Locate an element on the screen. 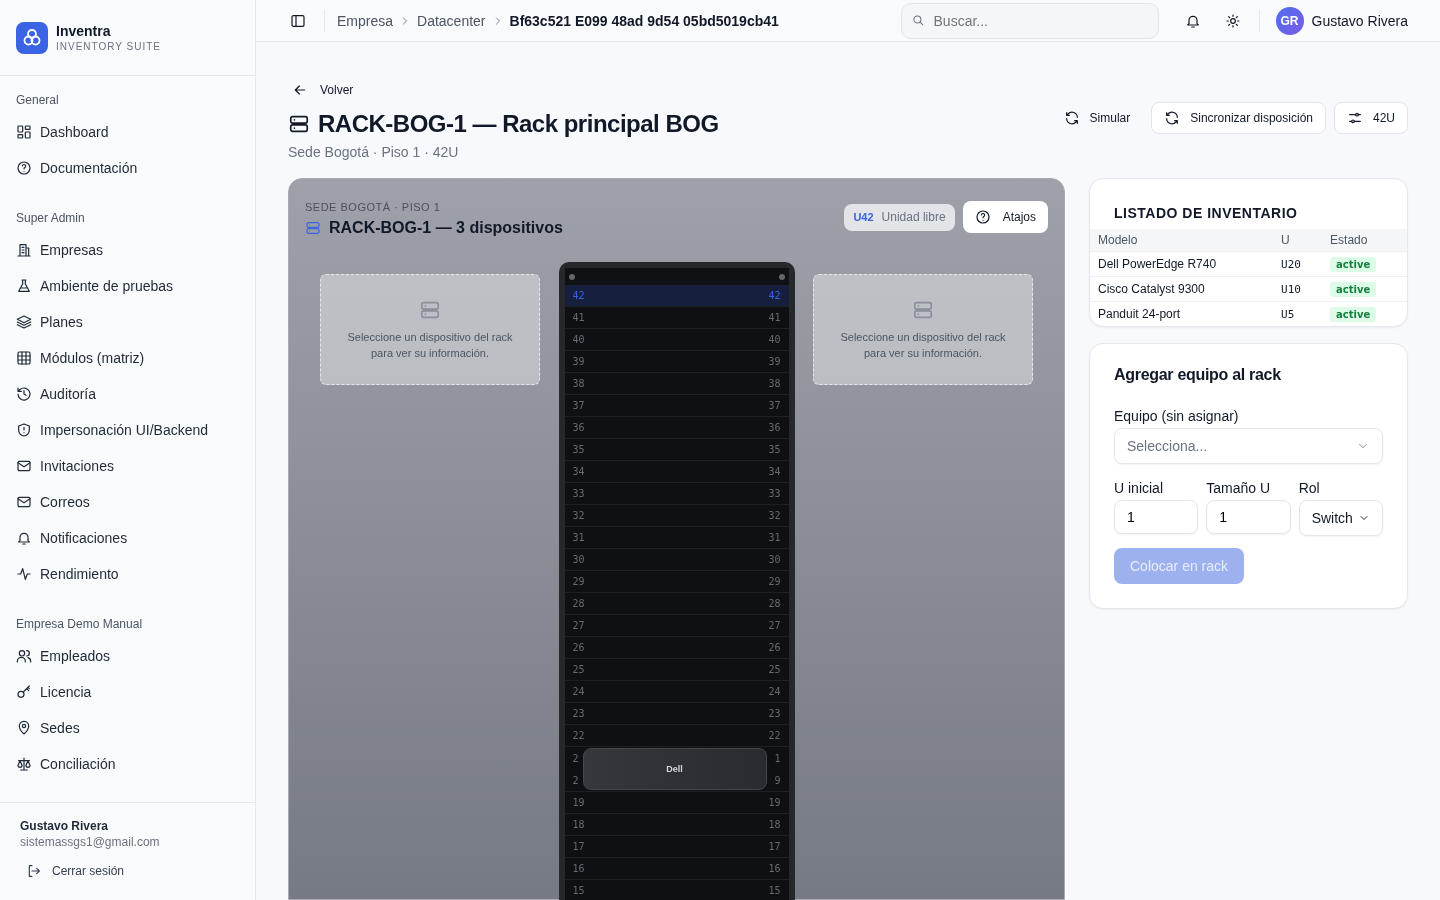  rack-unit: 40 40 is located at coordinates (676, 340).